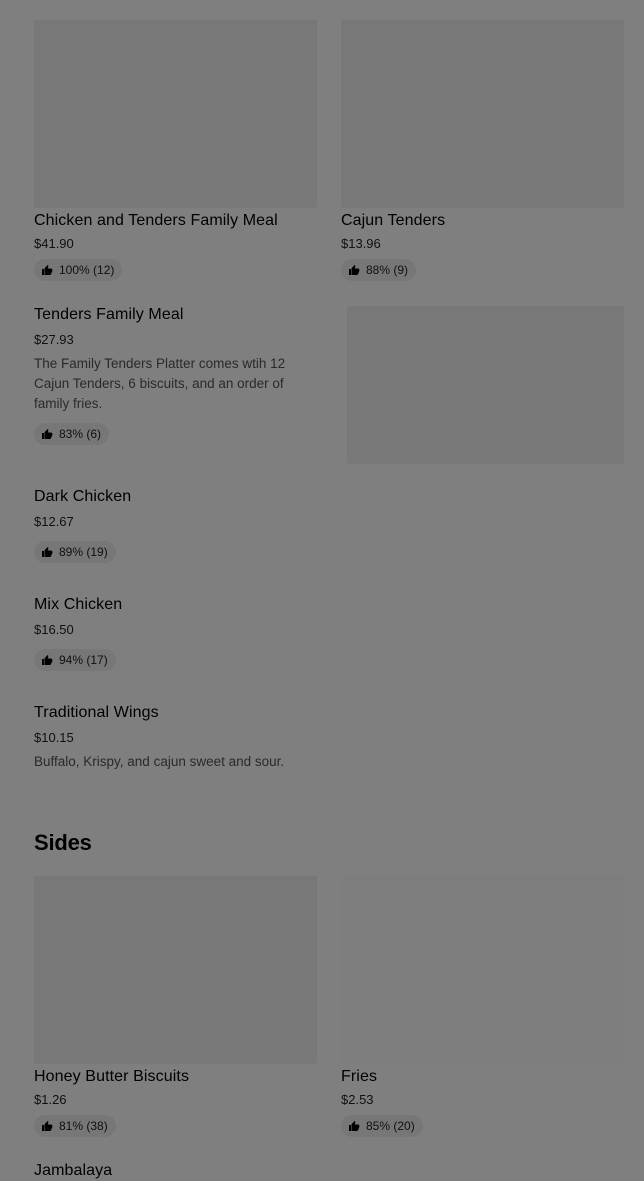 The height and width of the screenshot is (1181, 644). I want to click on rating-badge: 89% (19), so click(75, 552).